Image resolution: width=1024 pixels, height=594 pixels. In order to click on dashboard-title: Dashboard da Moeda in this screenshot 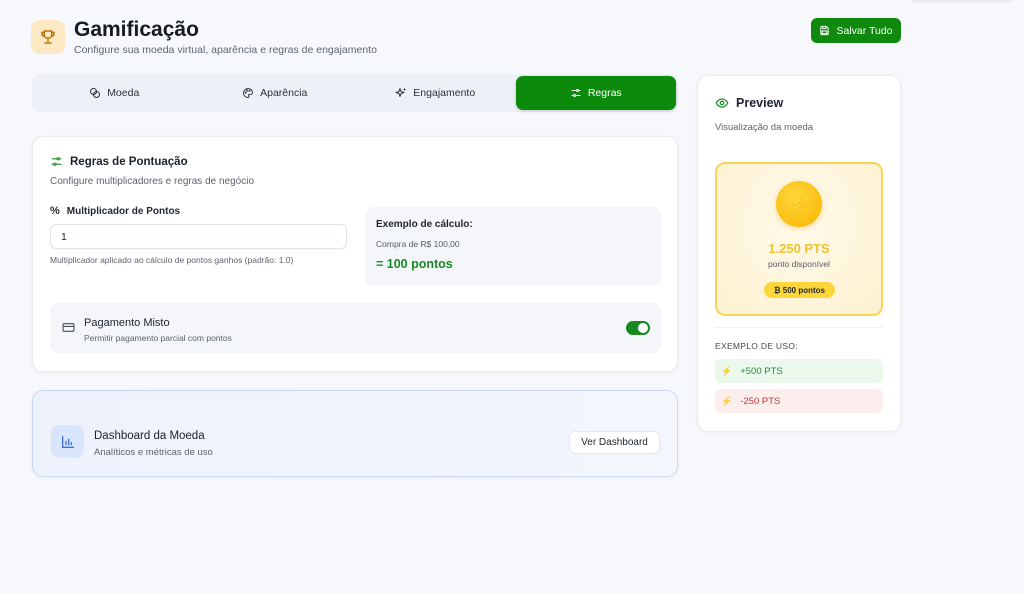, I will do `click(149, 436)`.